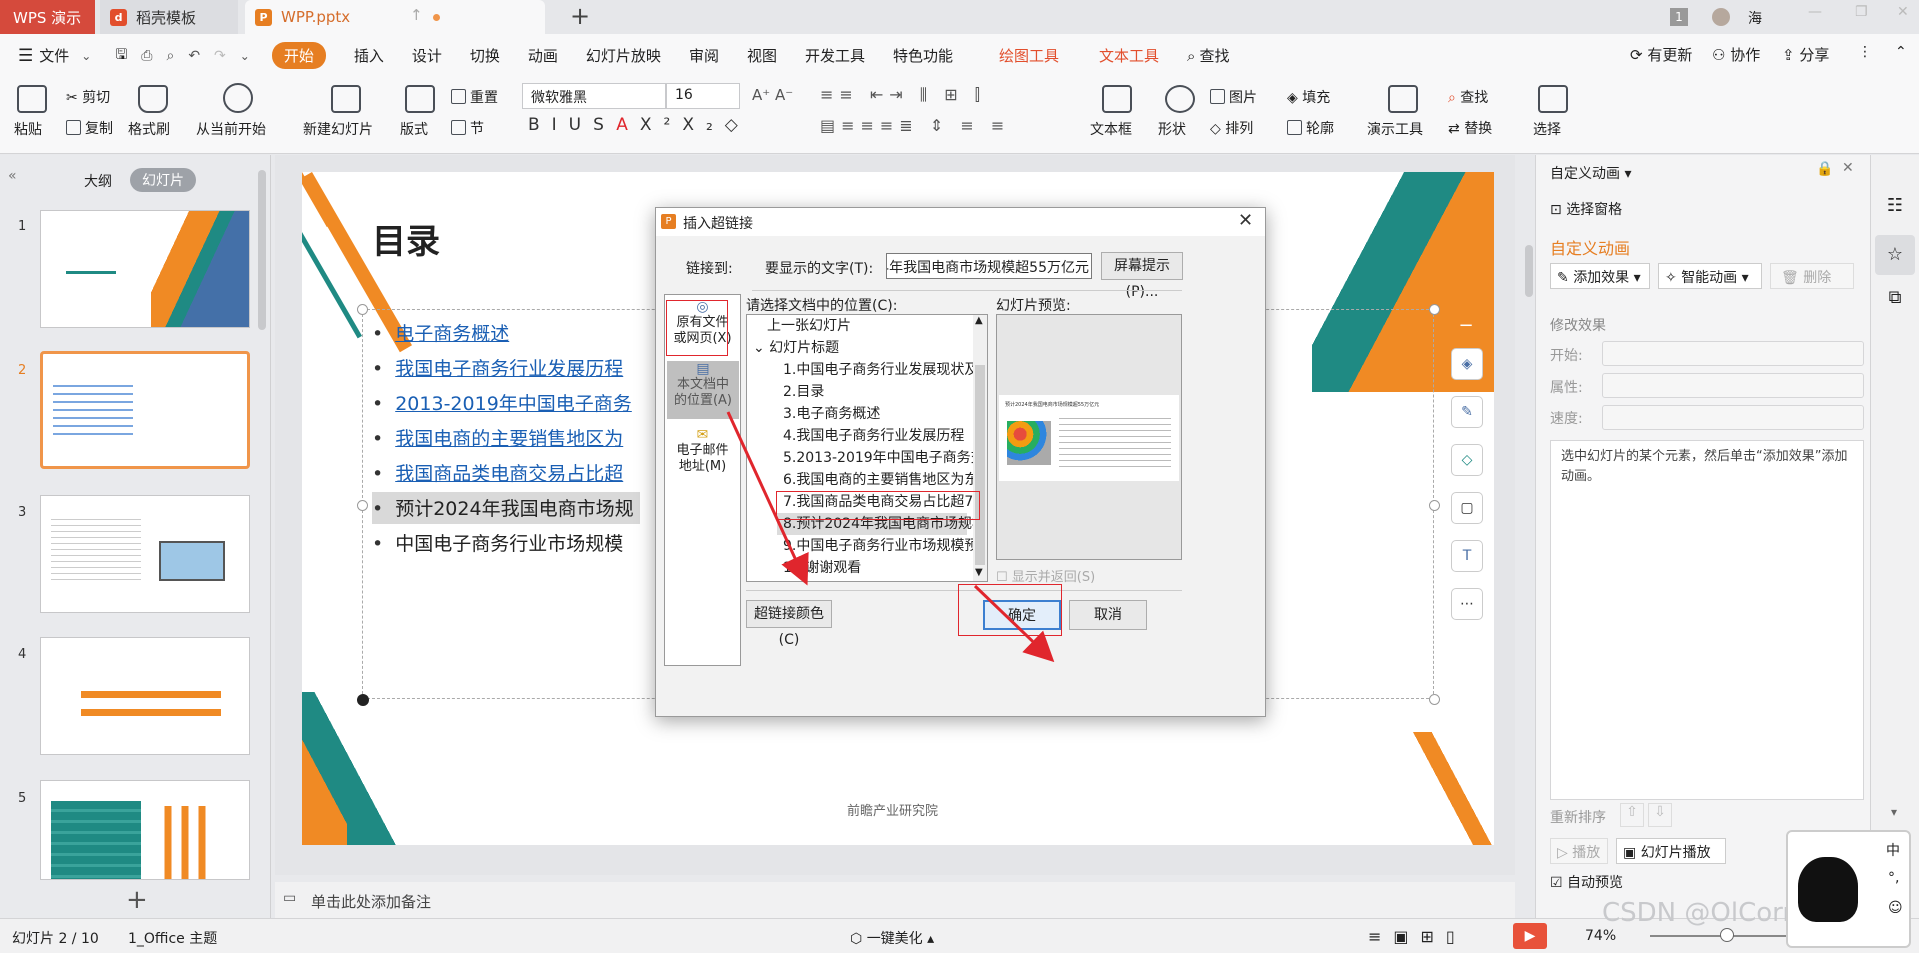 This screenshot has height=953, width=1919. What do you see at coordinates (169, 17) in the screenshot?
I see `tab-docer-templates: d 稻壳模板` at bounding box center [169, 17].